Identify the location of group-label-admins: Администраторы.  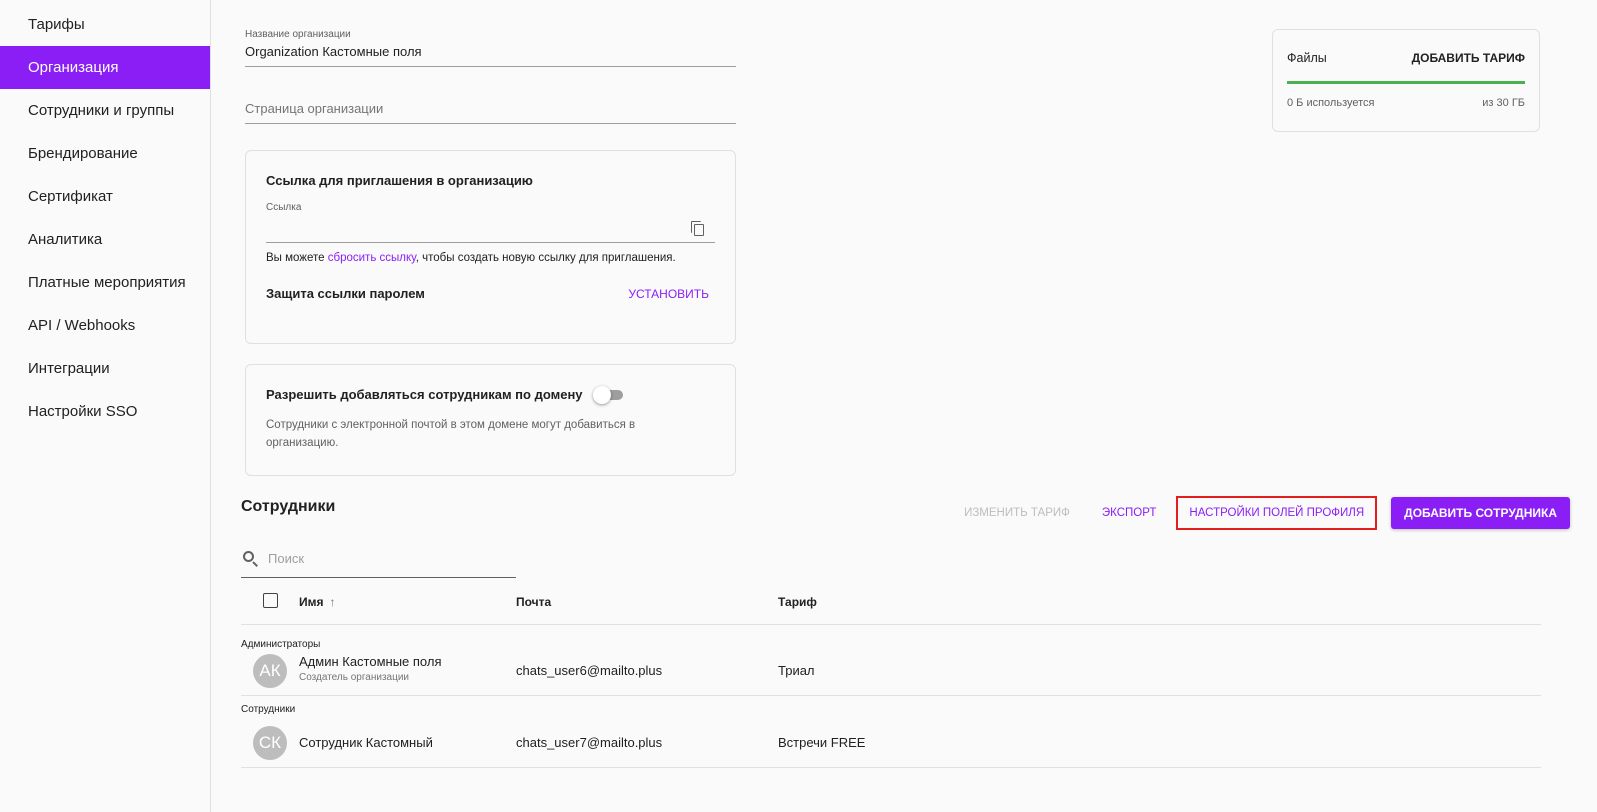
(281, 644).